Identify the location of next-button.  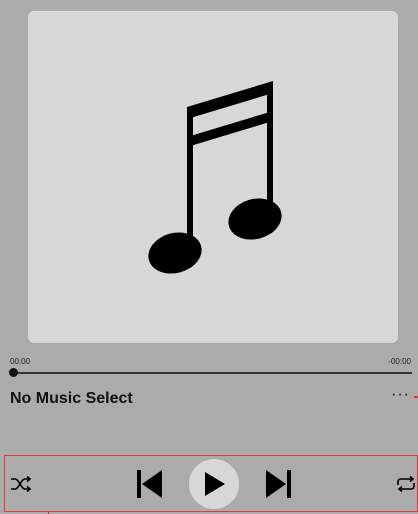
(278, 483).